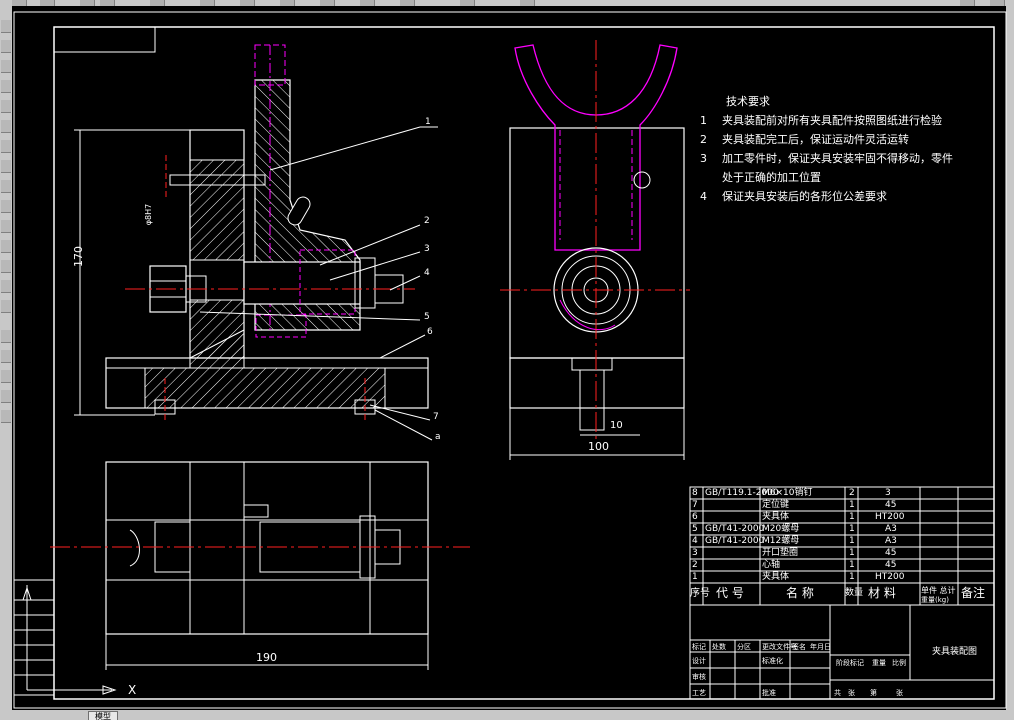  What do you see at coordinates (748, 101) in the screenshot?
I see `notes-heading: 技术要求` at bounding box center [748, 101].